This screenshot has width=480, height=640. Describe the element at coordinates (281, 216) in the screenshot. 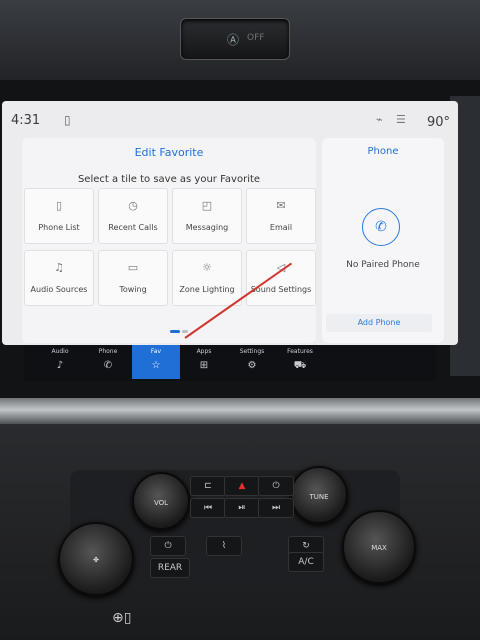

I see `tile-email: ✉ Email` at that location.